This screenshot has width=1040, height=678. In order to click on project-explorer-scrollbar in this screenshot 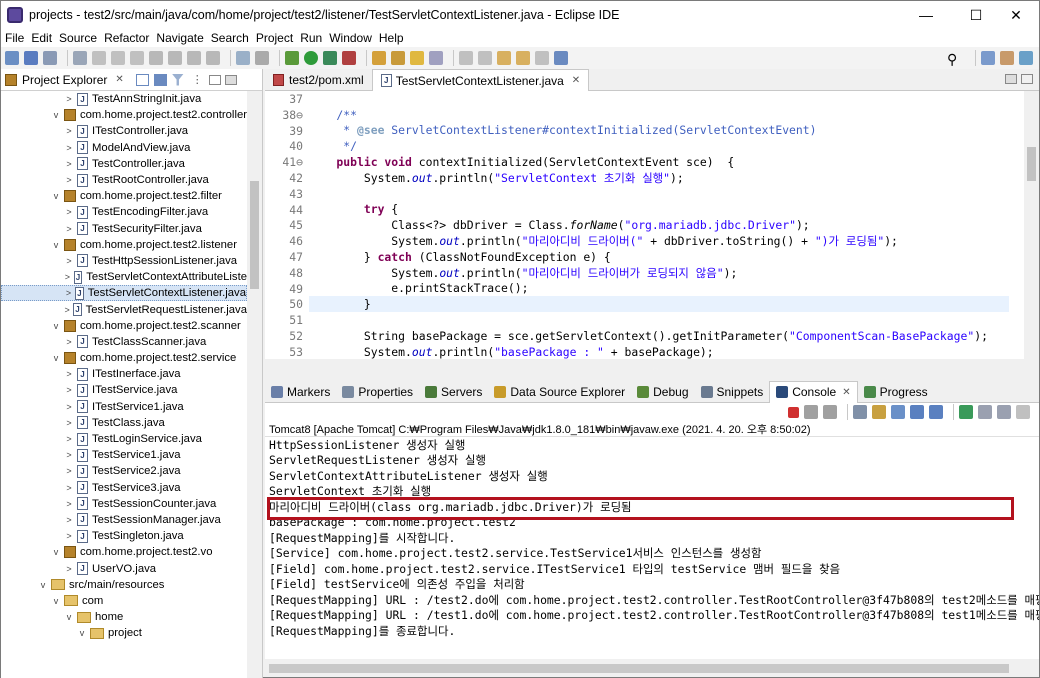, I will do `click(254, 384)`.